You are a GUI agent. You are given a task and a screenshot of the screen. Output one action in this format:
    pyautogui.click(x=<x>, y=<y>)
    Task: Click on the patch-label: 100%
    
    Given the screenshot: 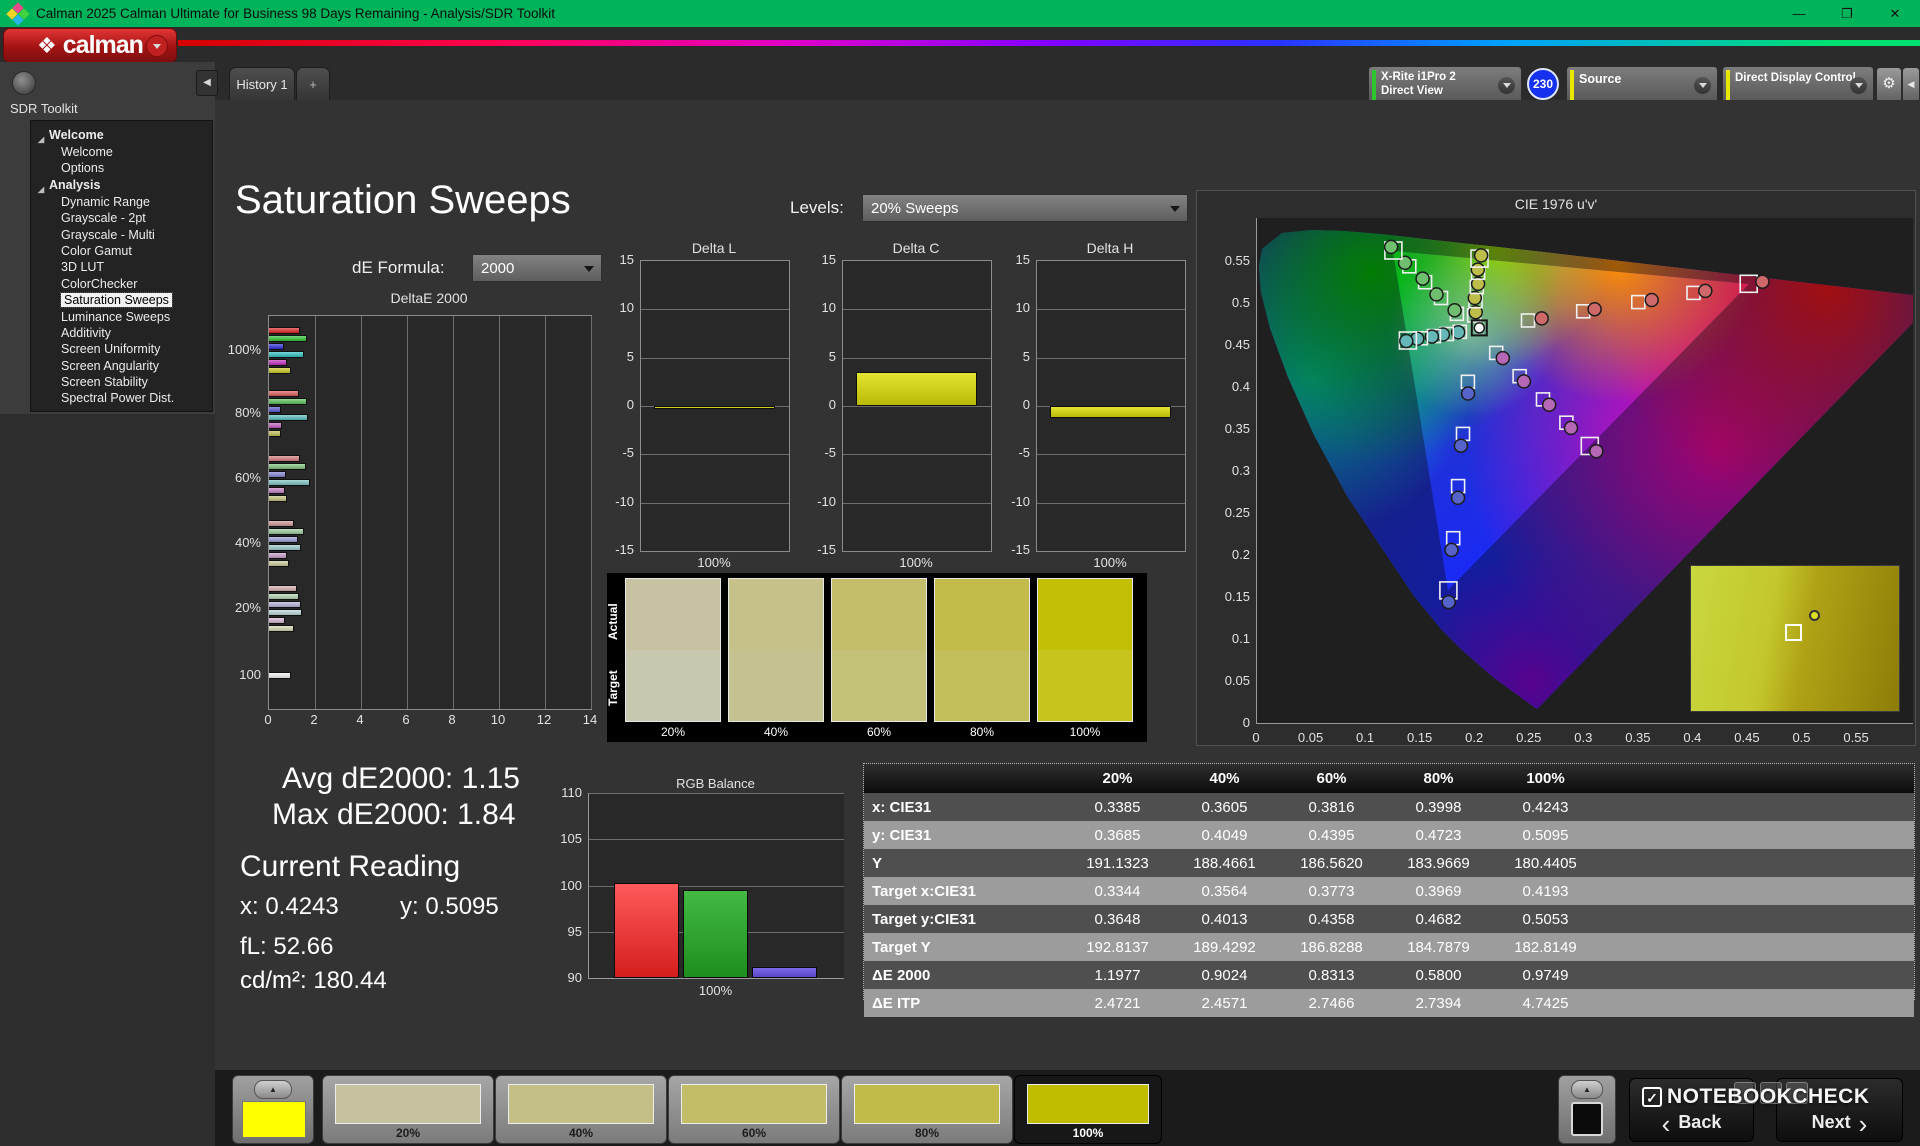 What is the action you would take?
    pyautogui.click(x=1088, y=1133)
    